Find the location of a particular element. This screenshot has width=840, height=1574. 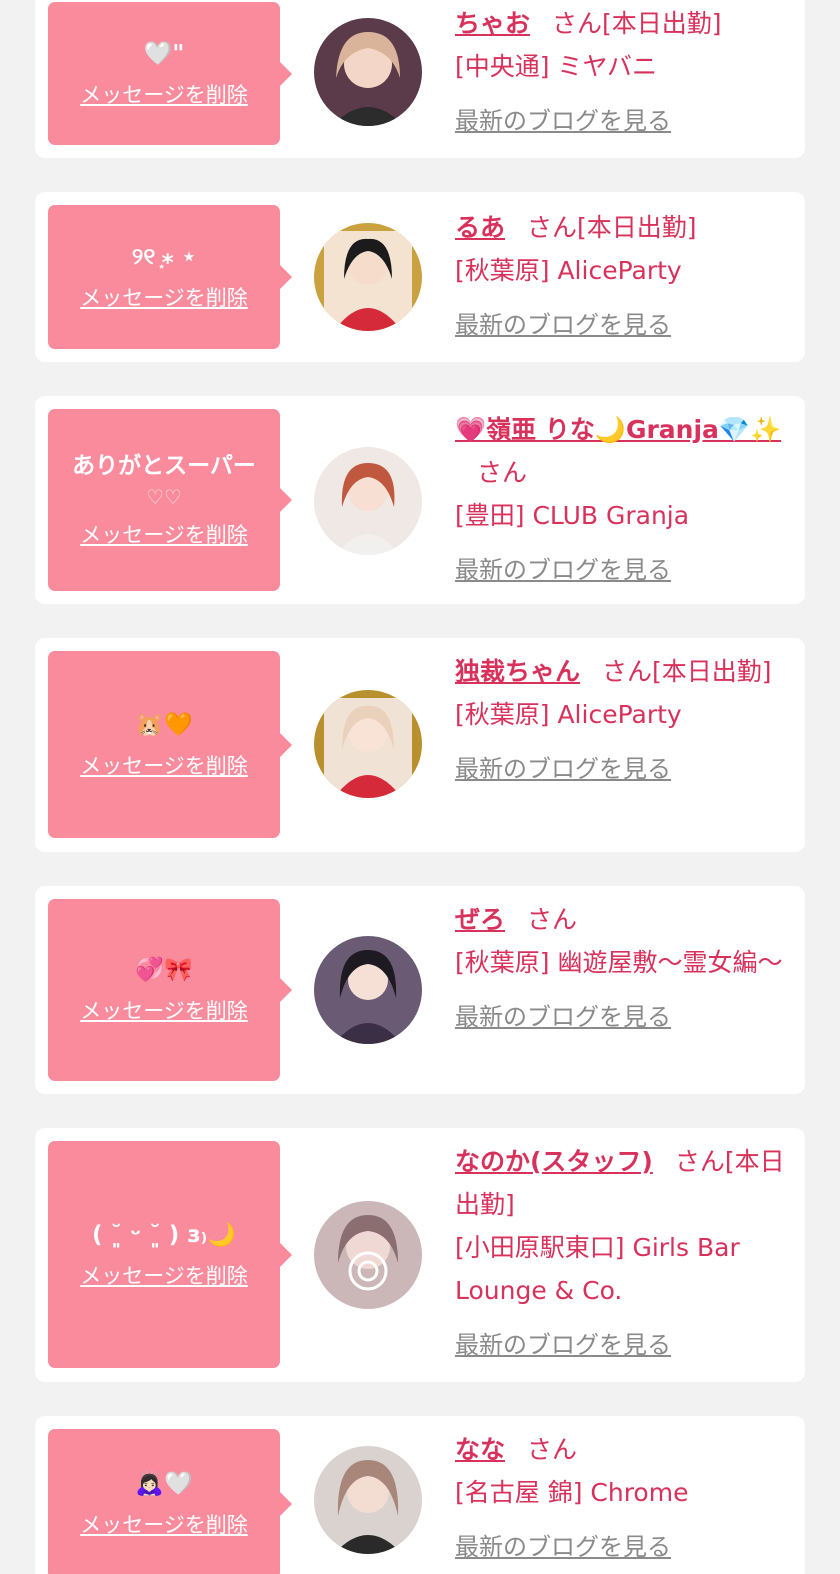

cast-name-link: なのか(スタッフ) is located at coordinates (554, 1161).